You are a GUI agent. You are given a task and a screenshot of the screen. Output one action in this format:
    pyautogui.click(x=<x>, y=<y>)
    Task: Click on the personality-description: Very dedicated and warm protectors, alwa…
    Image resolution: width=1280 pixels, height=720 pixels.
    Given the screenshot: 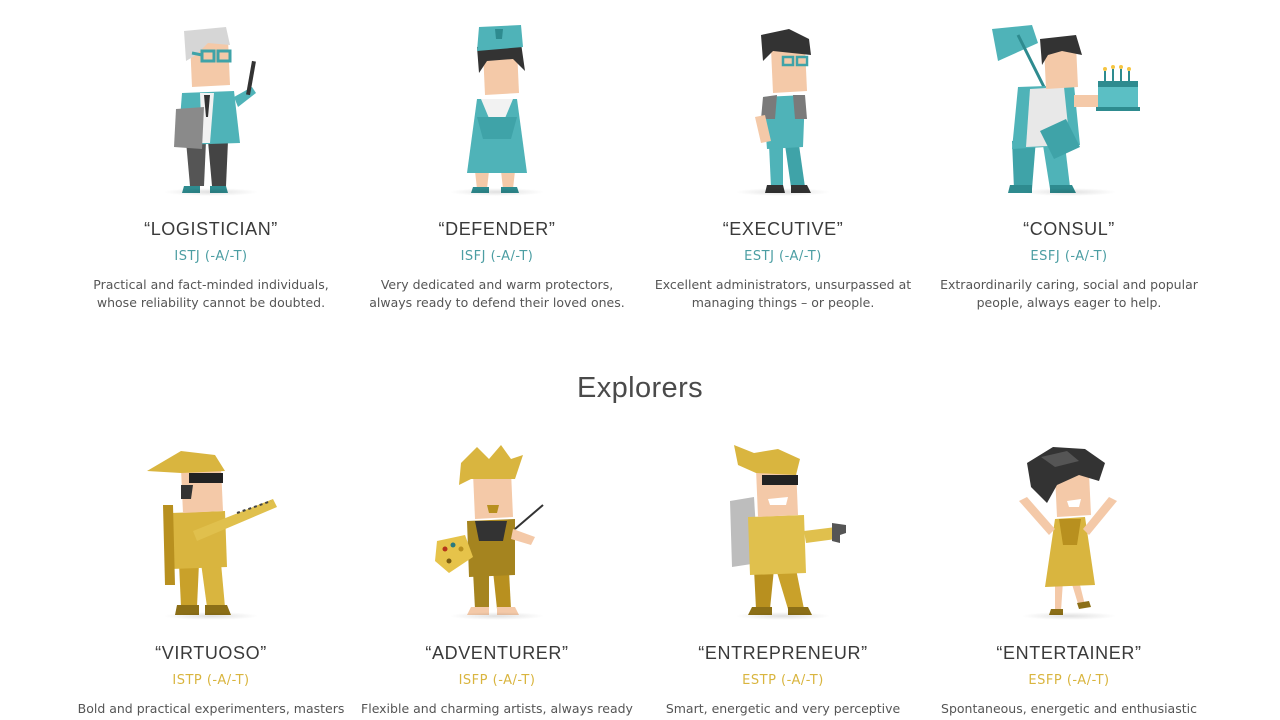 What is the action you would take?
    pyautogui.click(x=497, y=293)
    